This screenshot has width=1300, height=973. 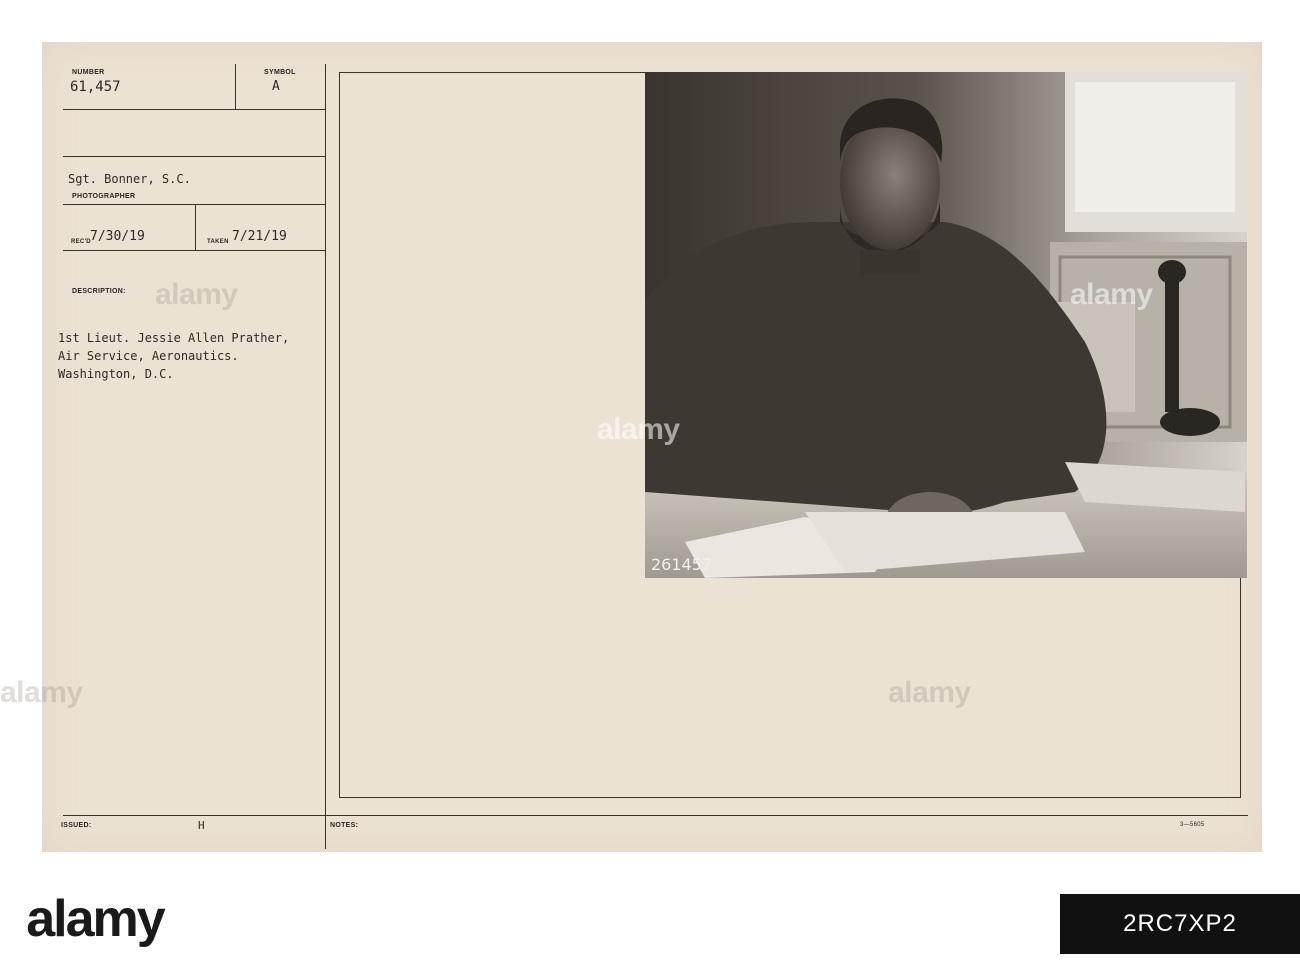 What do you see at coordinates (116, 374) in the screenshot?
I see `description-line-3: Washington, D.C.` at bounding box center [116, 374].